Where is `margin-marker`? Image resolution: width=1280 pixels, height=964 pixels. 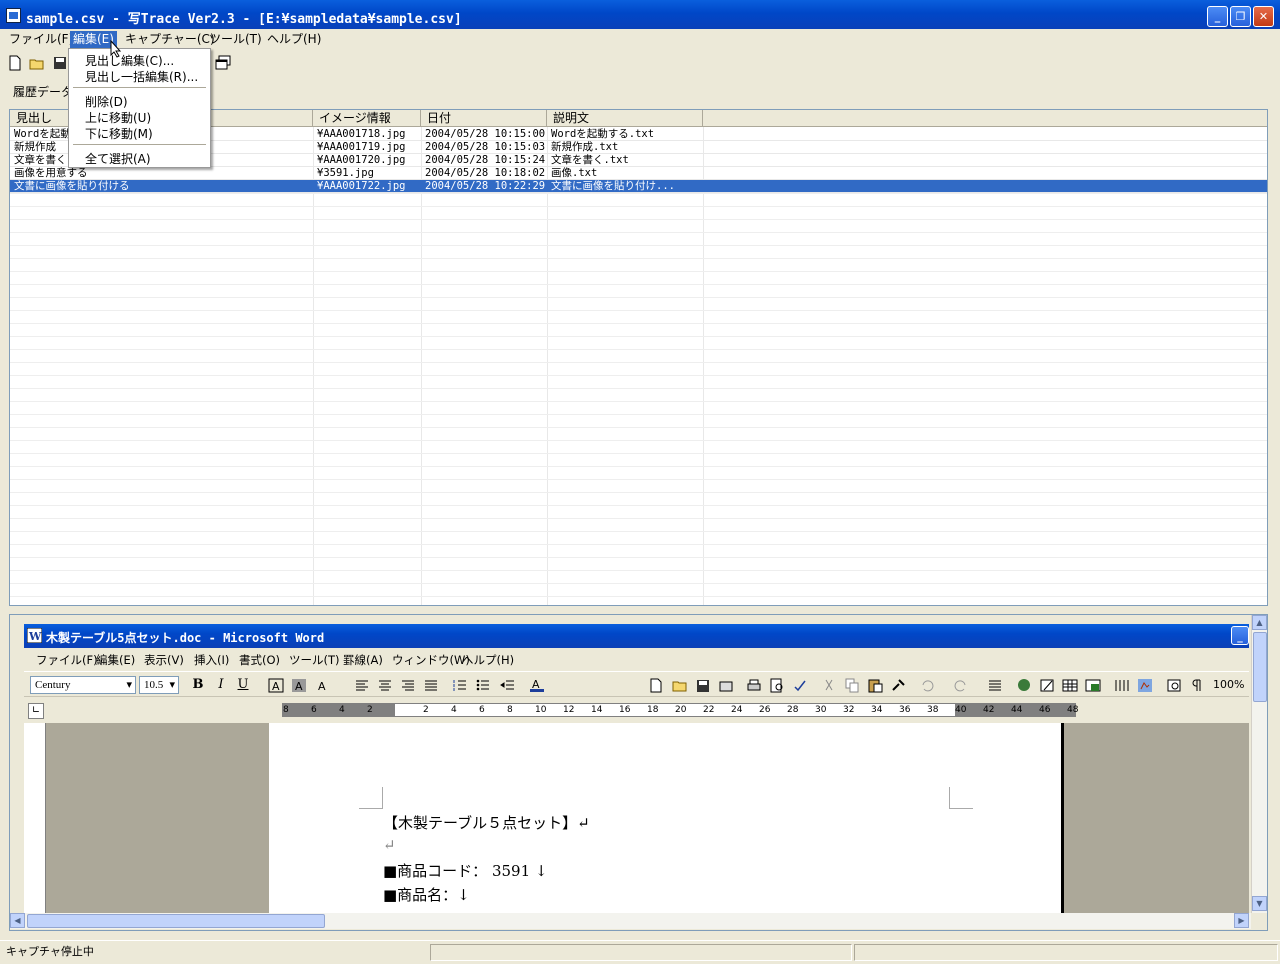
margin-marker is located at coordinates (961, 798).